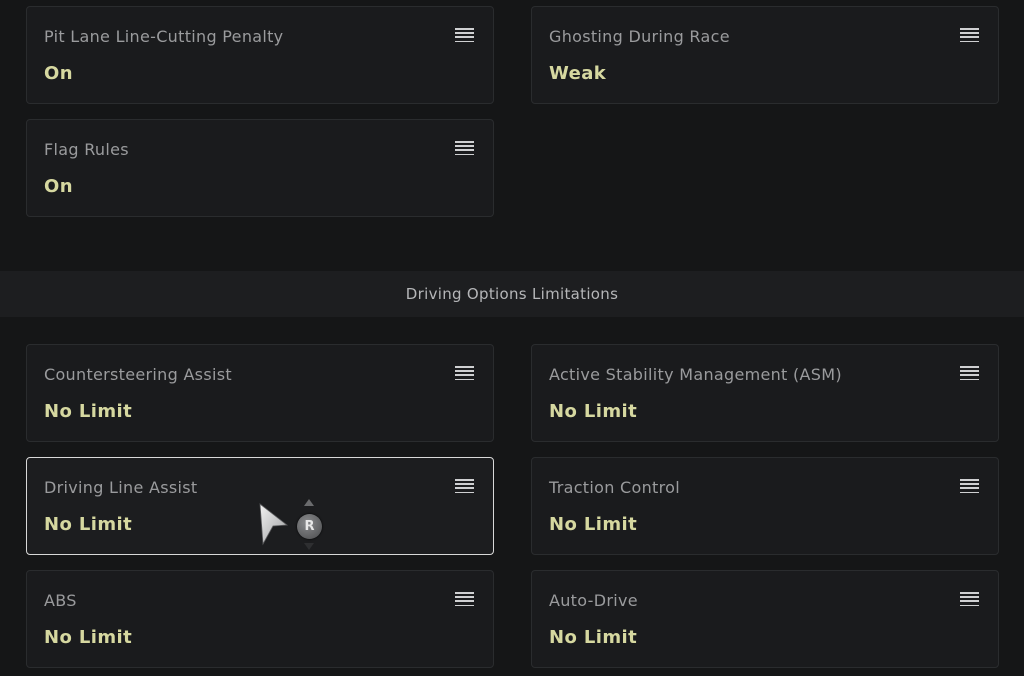 Image resolution: width=1024 pixels, height=676 pixels. Describe the element at coordinates (164, 36) in the screenshot. I see `setting-title: Pit Lane Line-Cutting Penalty` at that location.